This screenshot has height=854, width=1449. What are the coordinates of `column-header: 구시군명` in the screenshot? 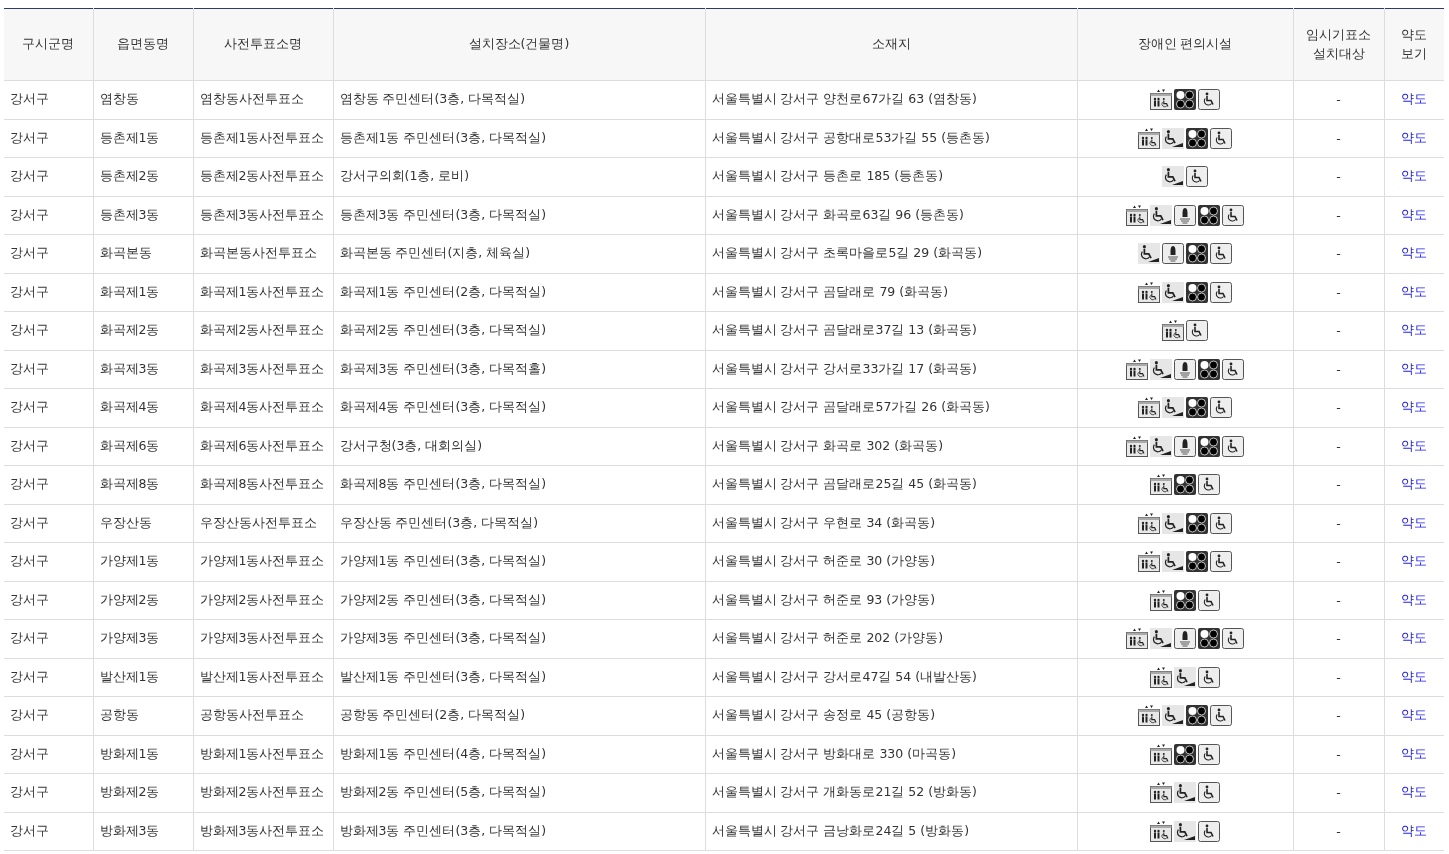 It's located at (48, 44).